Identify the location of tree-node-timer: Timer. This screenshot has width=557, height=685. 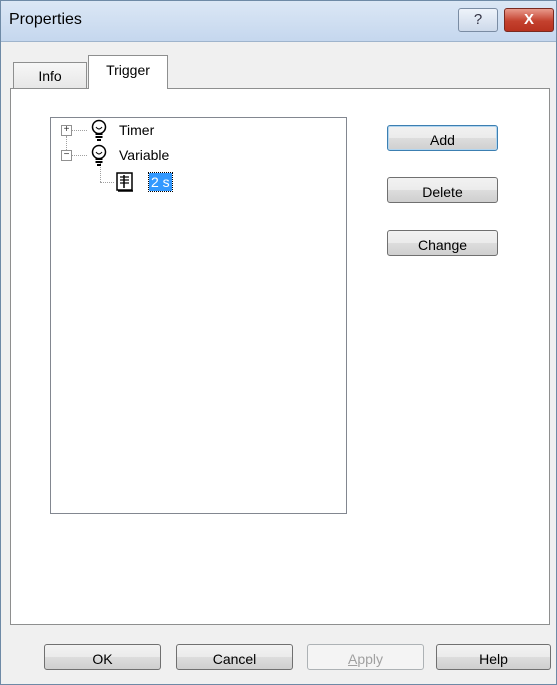
(136, 130).